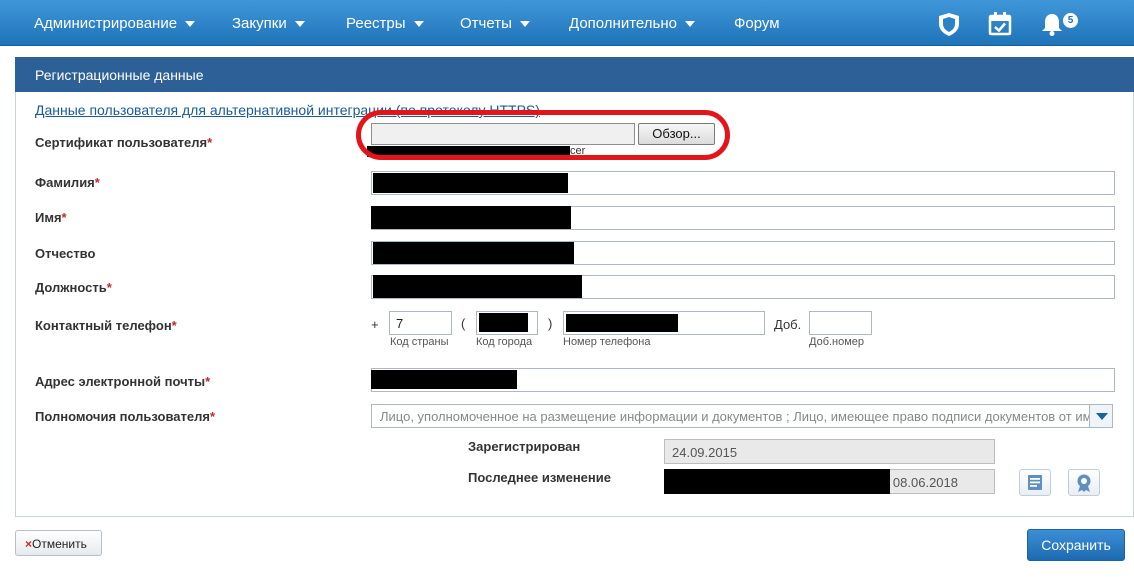  What do you see at coordinates (48, 217) in the screenshot?
I see `label-text: Имя` at bounding box center [48, 217].